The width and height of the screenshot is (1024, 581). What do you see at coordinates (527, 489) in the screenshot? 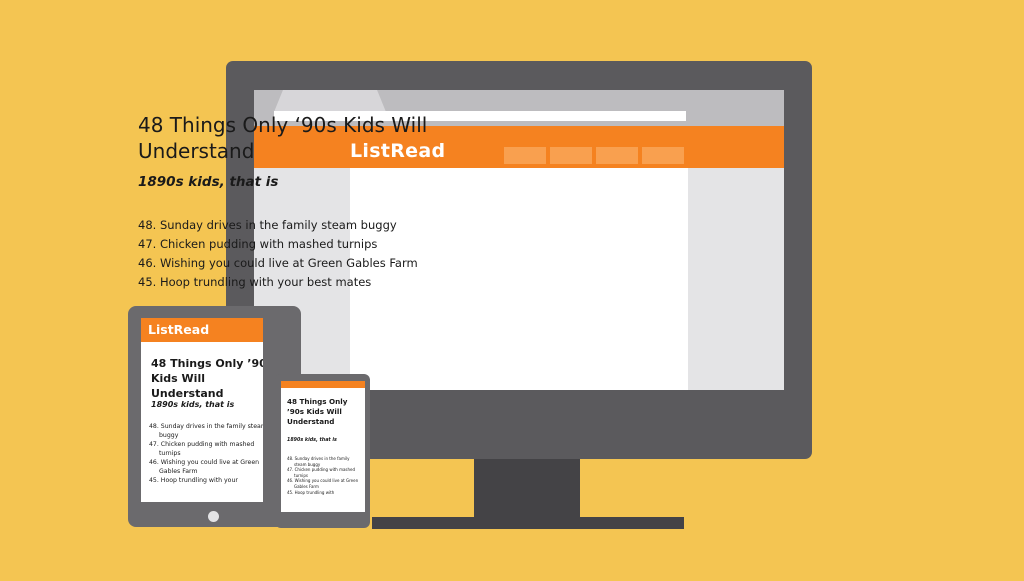
I see `monitor-stand-neck` at bounding box center [527, 489].